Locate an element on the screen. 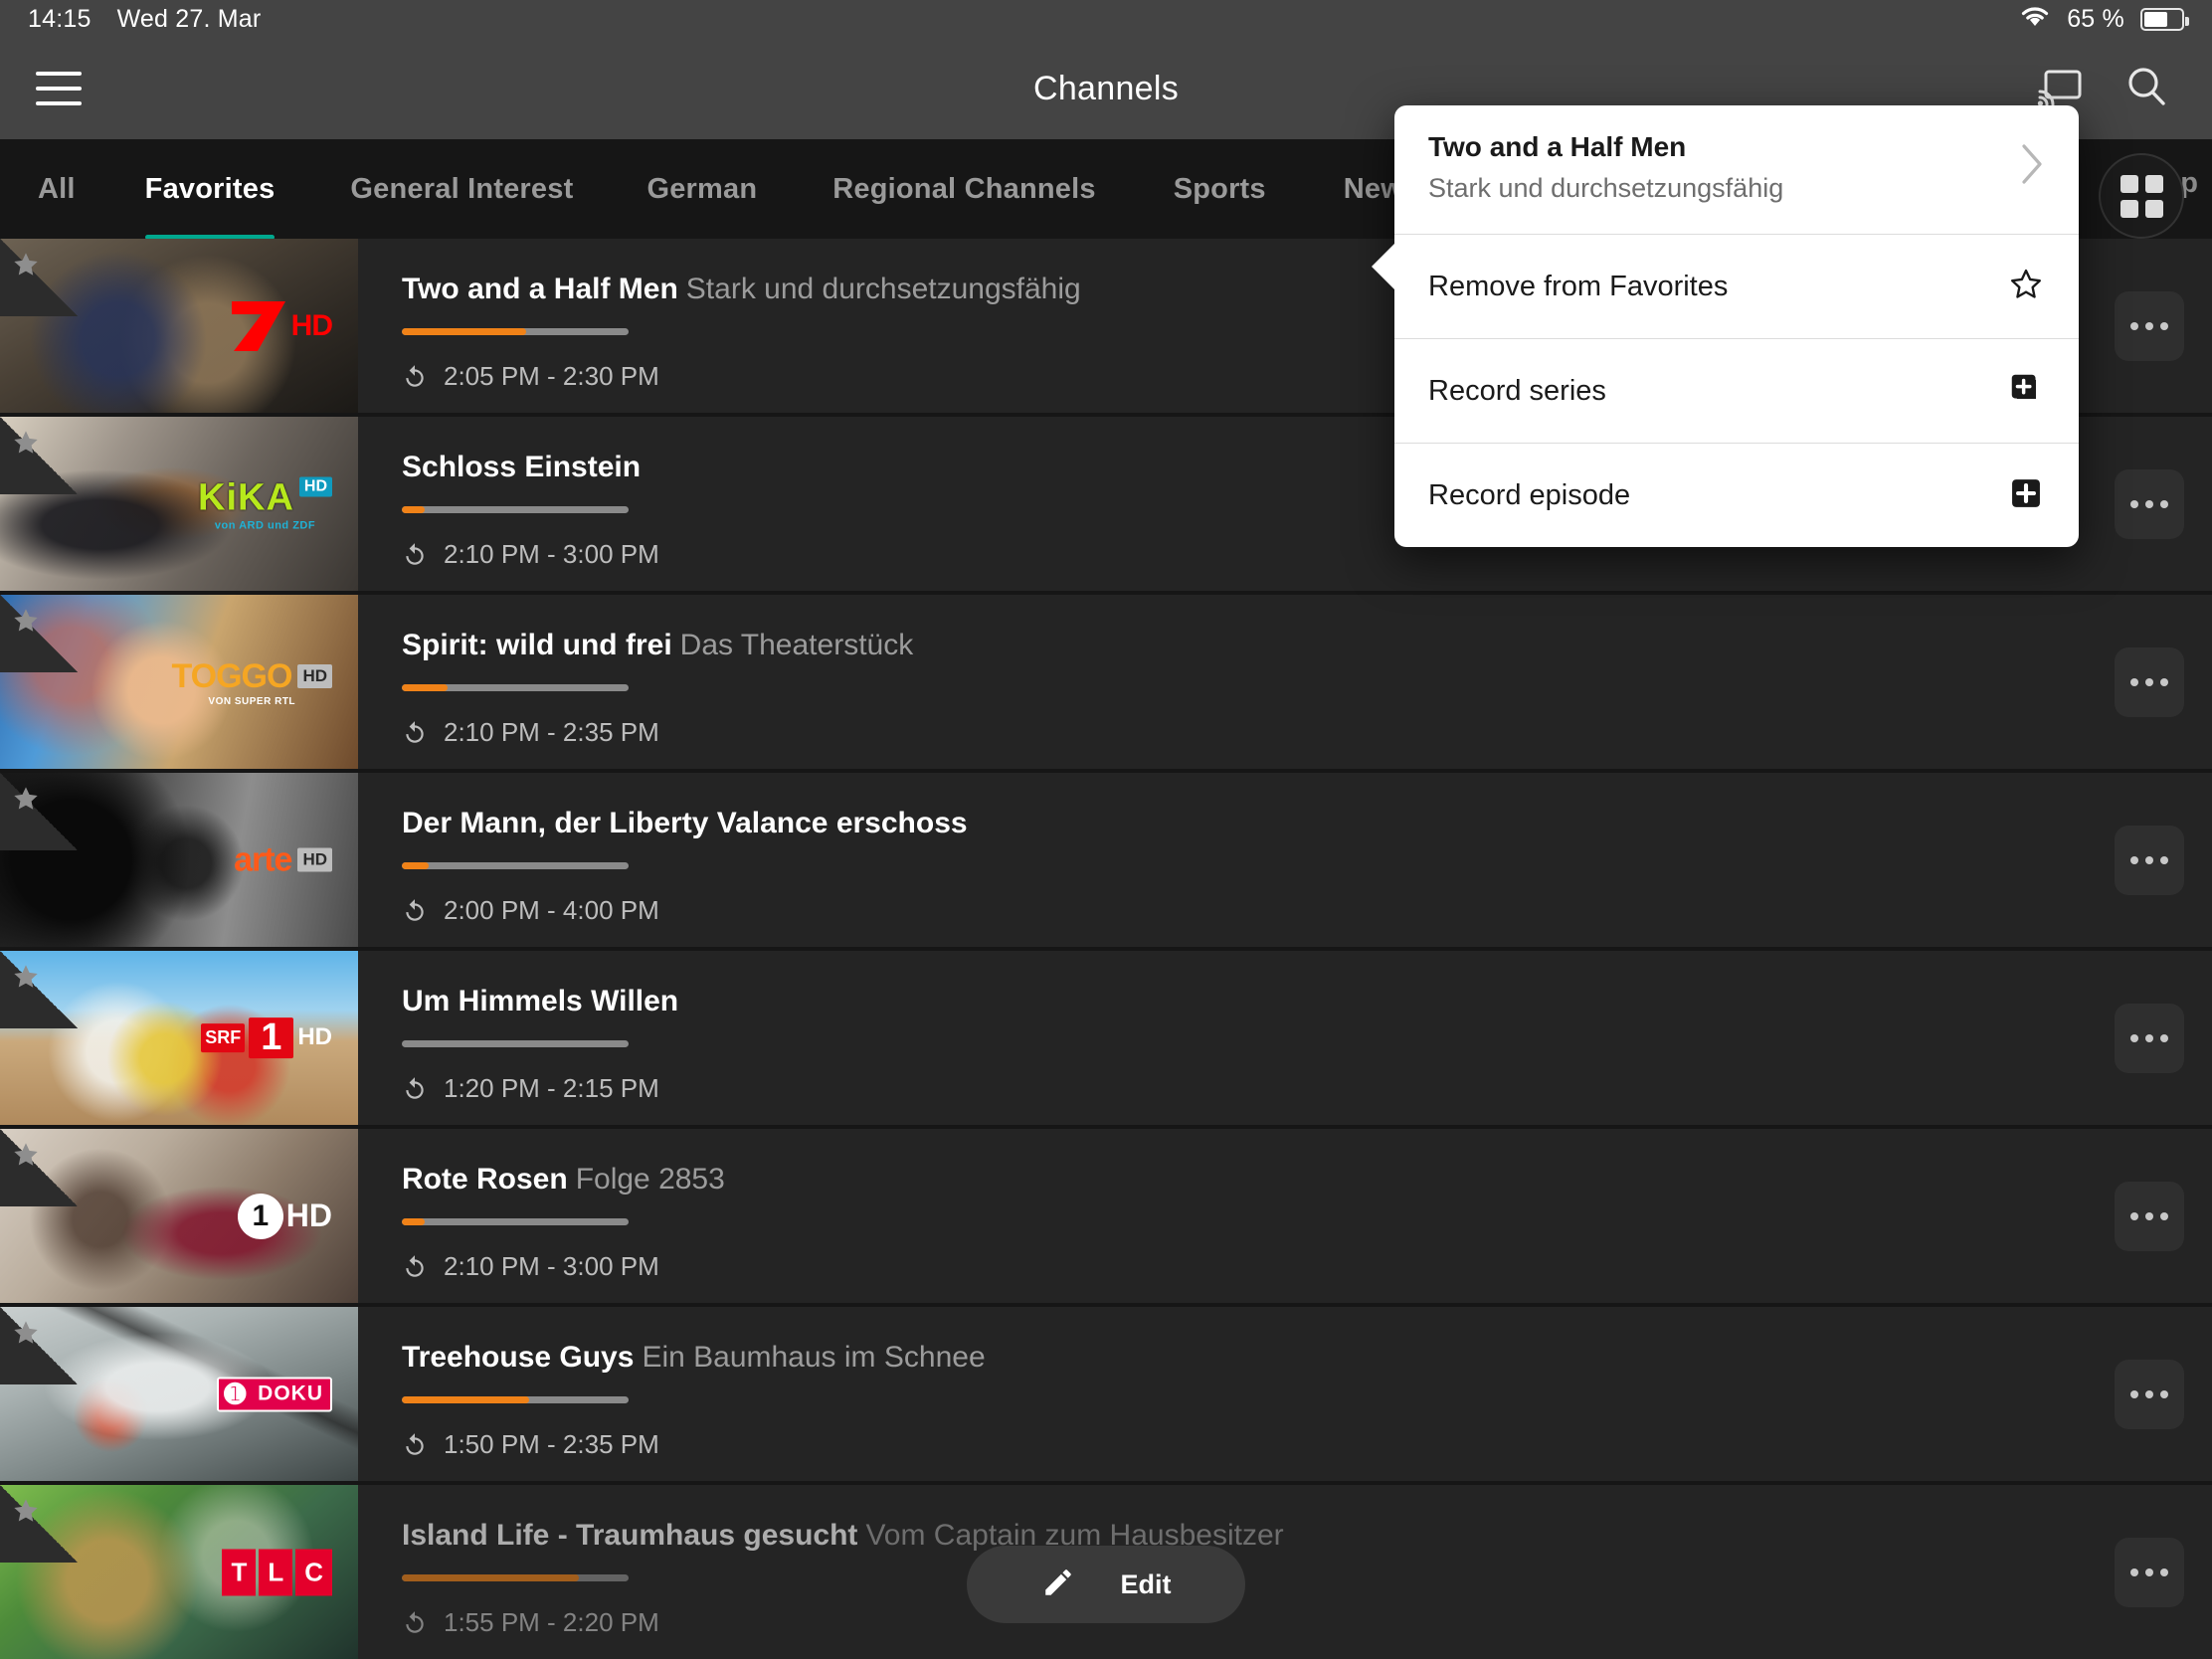 The height and width of the screenshot is (1659, 2212). tab-label: Favorites is located at coordinates (210, 188).